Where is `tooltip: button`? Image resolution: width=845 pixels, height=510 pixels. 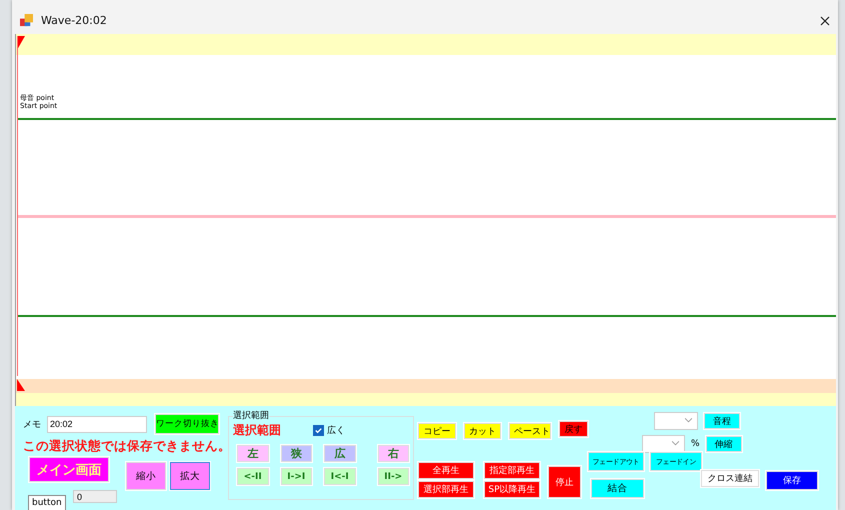 tooltip: button is located at coordinates (47, 502).